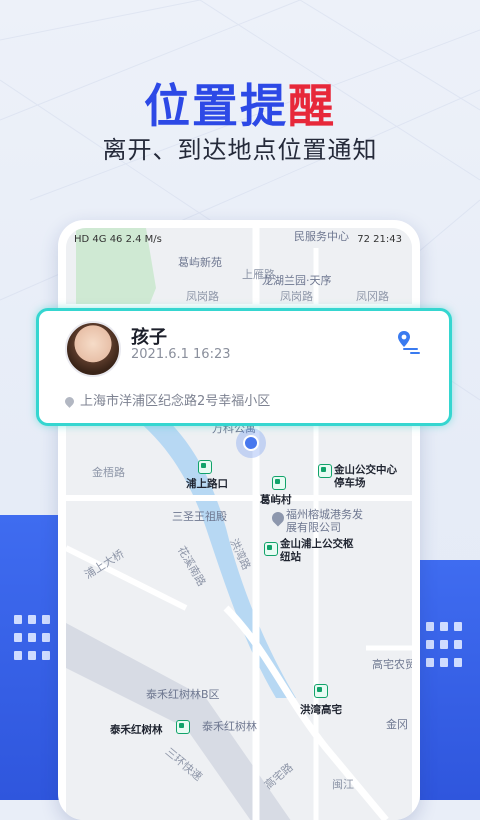  Describe the element at coordinates (379, 239) in the screenshot. I see `status-right: 72 21:43` at that location.